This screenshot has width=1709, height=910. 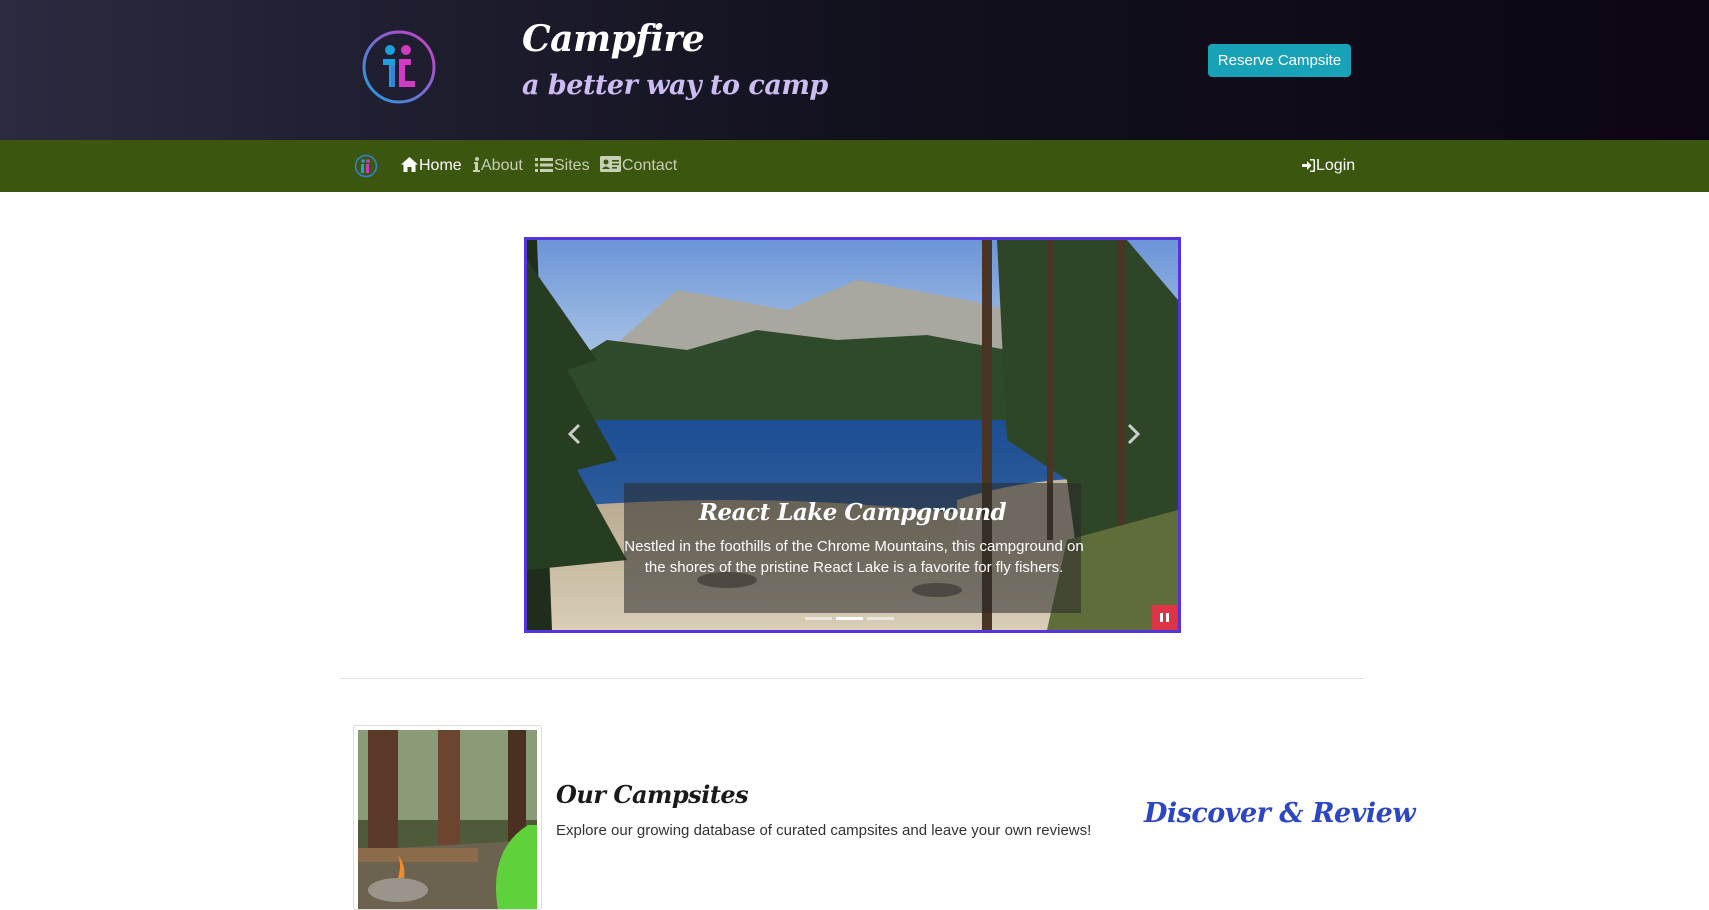 I want to click on login-link: Login, so click(x=1328, y=166).